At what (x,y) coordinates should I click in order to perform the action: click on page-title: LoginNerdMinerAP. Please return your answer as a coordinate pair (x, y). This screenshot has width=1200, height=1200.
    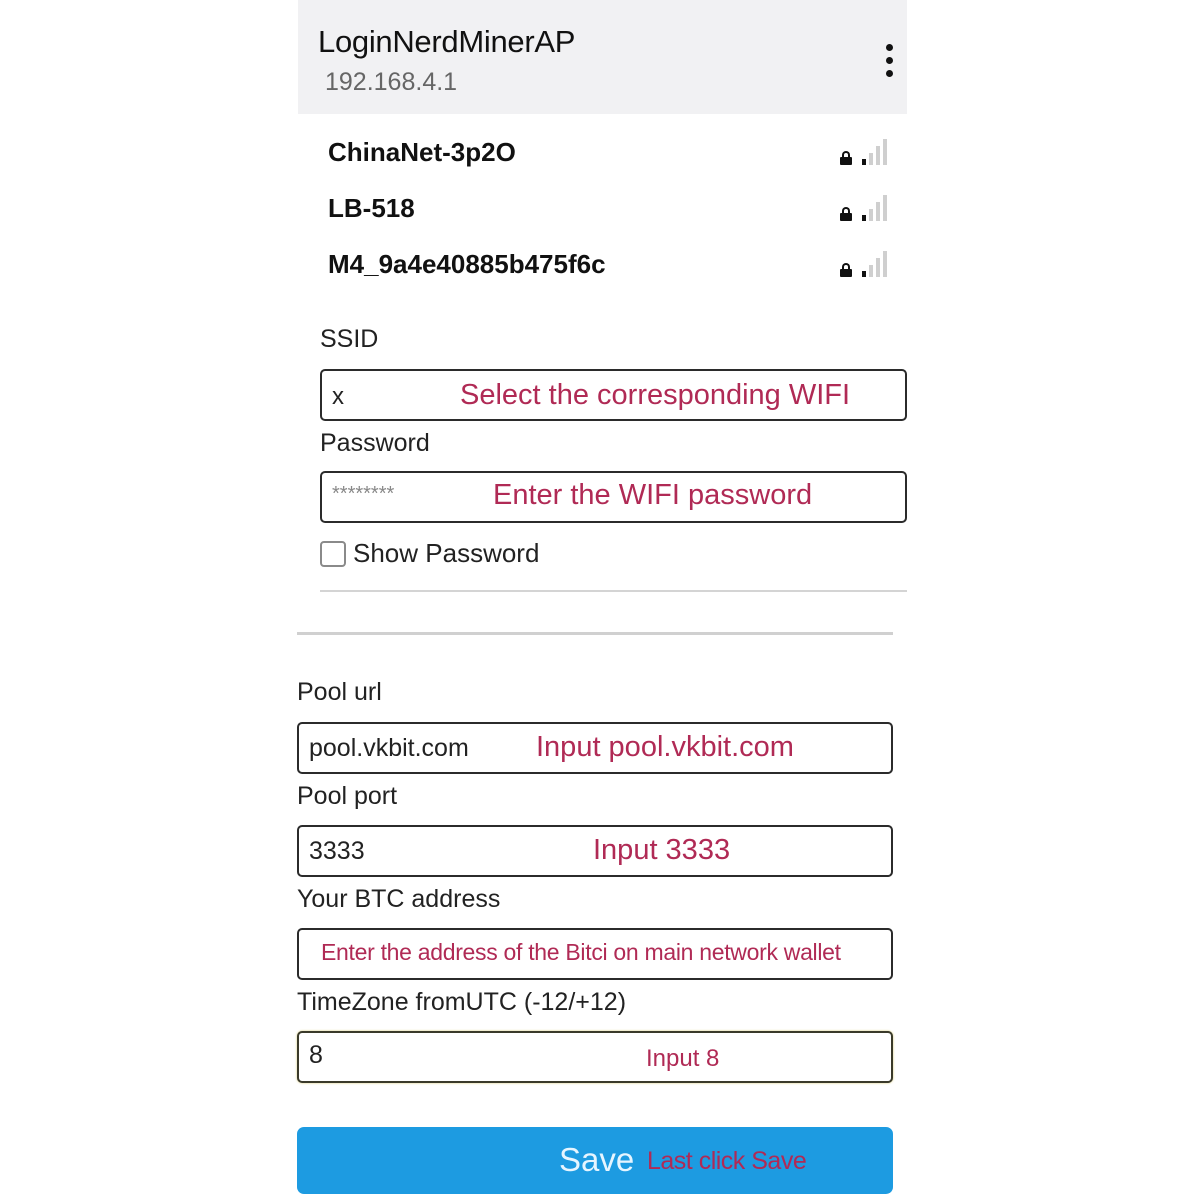
    Looking at the image, I should click on (447, 41).